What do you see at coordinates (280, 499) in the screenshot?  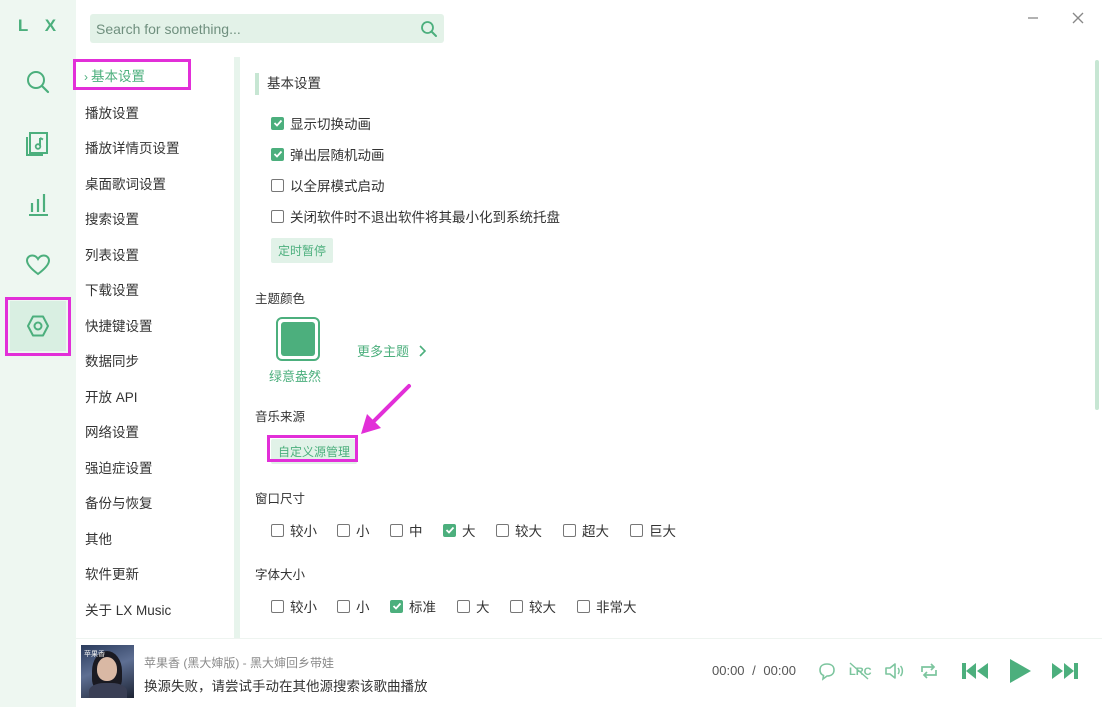 I see `window-size-label: 窗口尺寸` at bounding box center [280, 499].